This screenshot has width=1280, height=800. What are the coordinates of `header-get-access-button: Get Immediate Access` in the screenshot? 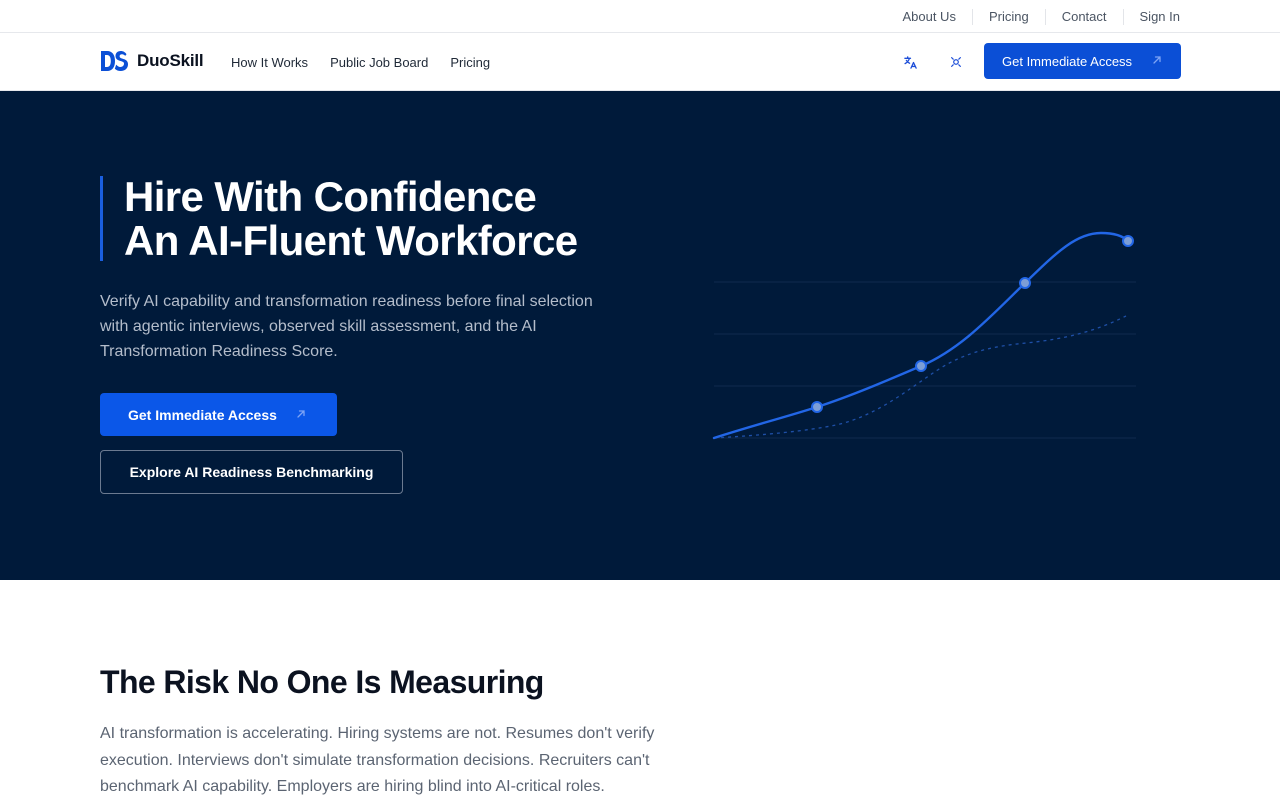 It's located at (1082, 61).